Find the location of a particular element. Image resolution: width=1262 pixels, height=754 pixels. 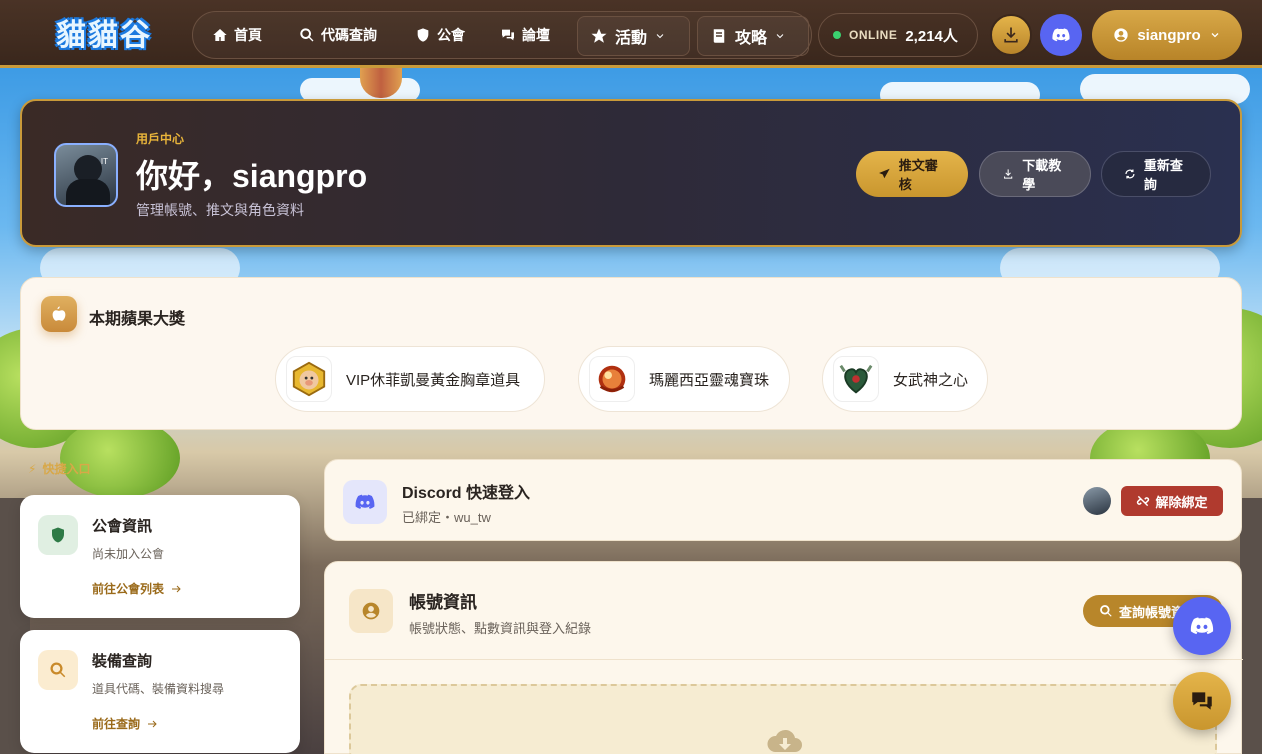

floating-discord-button is located at coordinates (1202, 626).